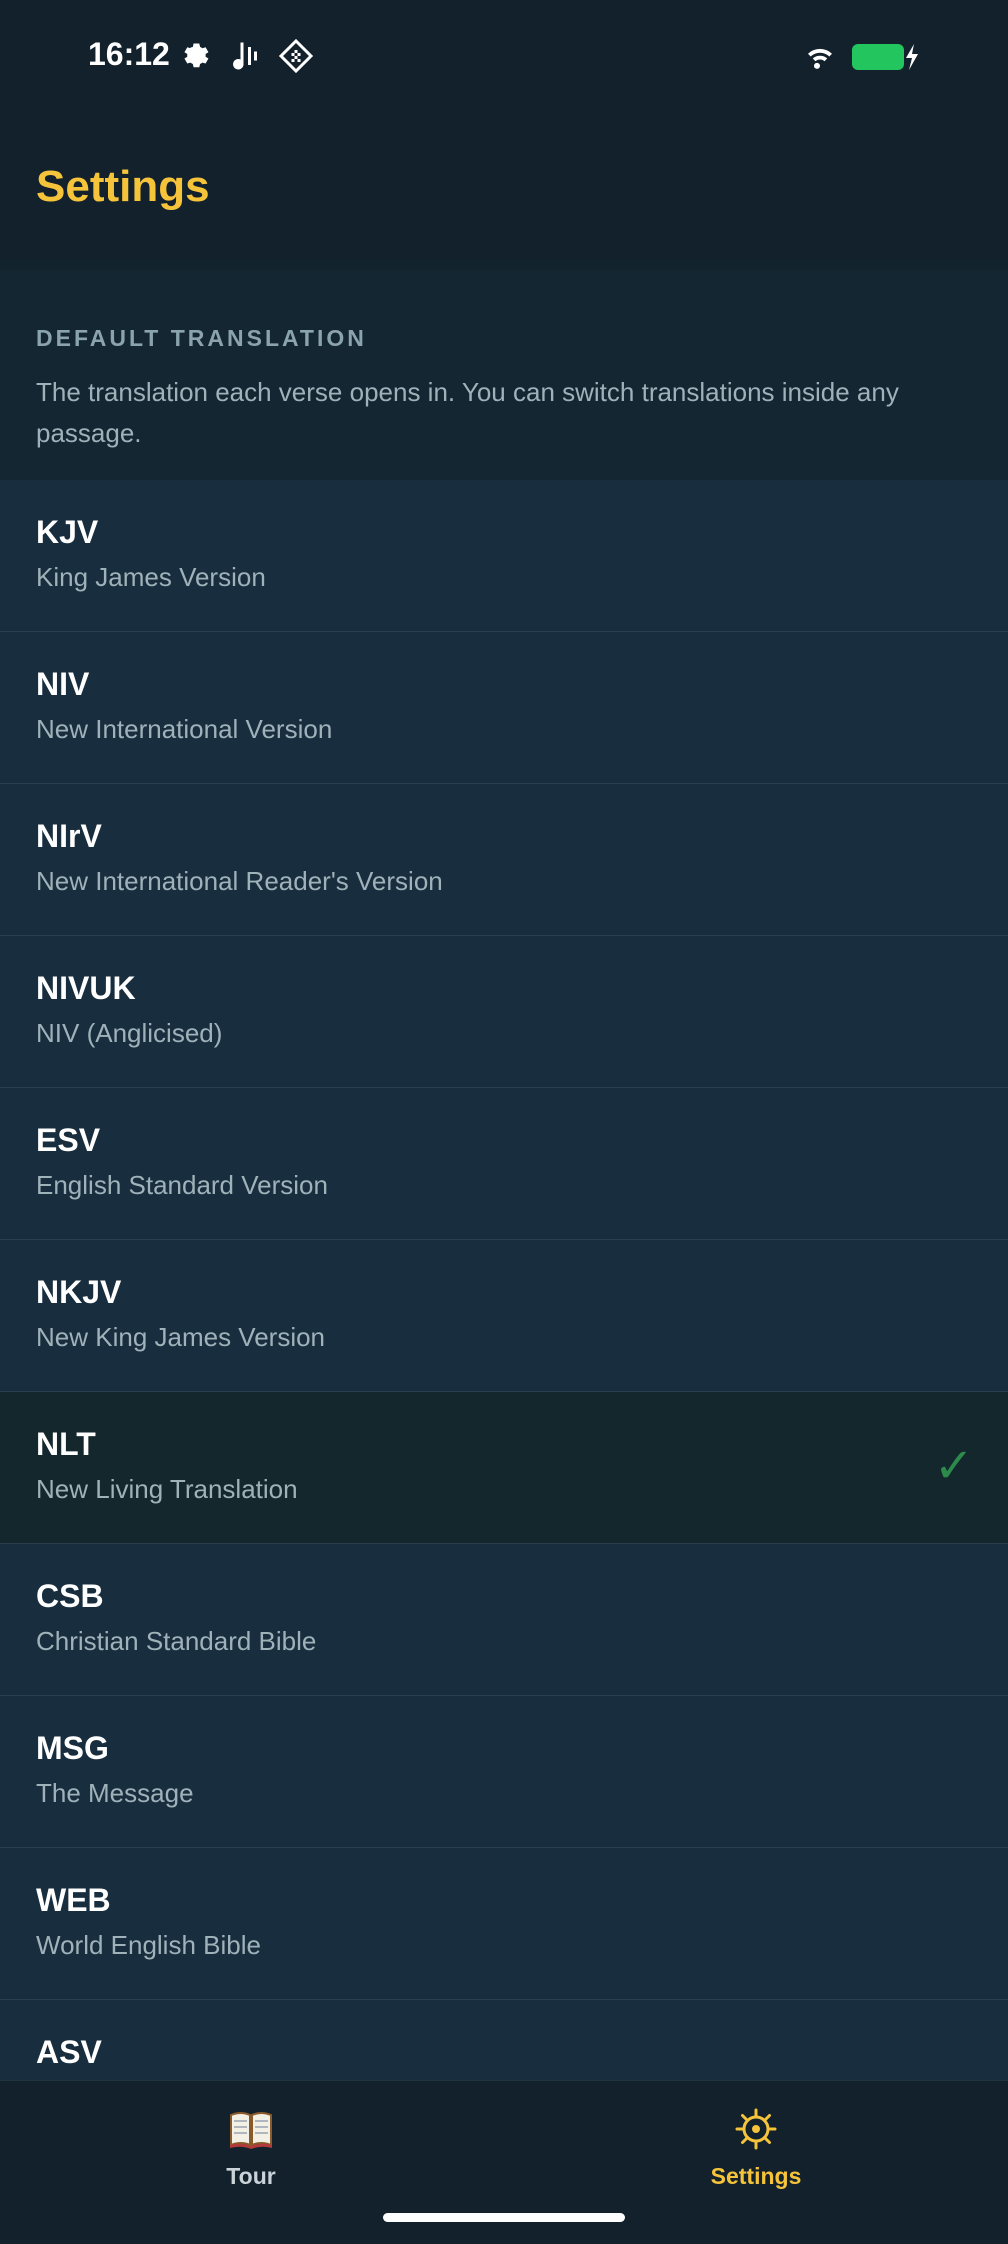 This screenshot has height=2244, width=1008. I want to click on translation-code: CSB, so click(70, 1596).